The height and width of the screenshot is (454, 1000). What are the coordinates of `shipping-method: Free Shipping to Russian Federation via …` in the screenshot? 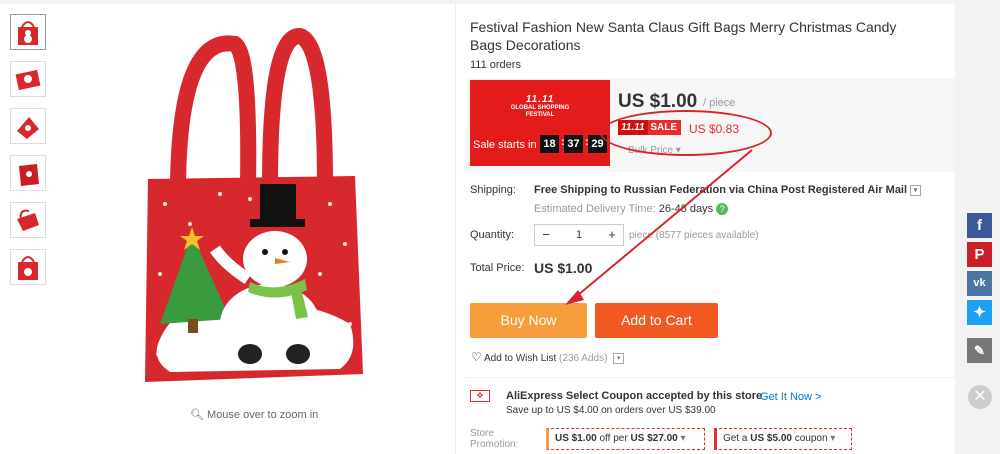 It's located at (728, 190).